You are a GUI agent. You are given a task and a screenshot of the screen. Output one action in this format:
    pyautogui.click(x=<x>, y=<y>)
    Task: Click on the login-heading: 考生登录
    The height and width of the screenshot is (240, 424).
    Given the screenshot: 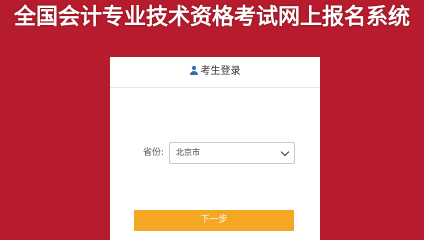 What is the action you would take?
    pyautogui.click(x=220, y=71)
    